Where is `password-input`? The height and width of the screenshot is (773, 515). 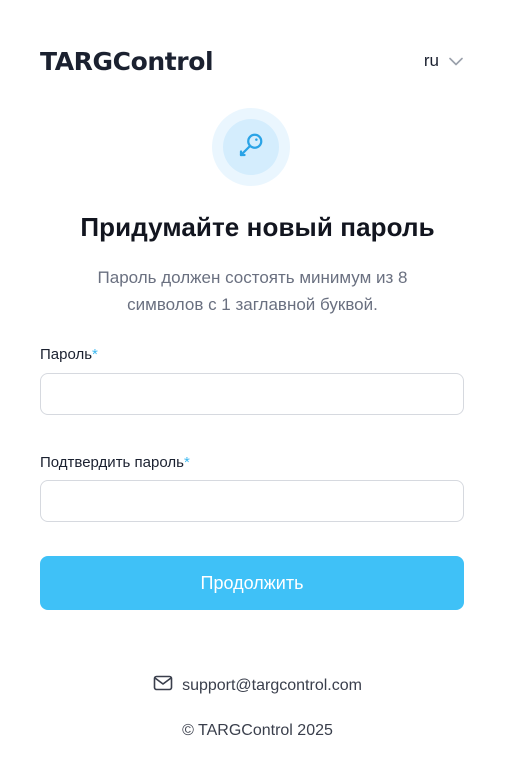 password-input is located at coordinates (252, 394).